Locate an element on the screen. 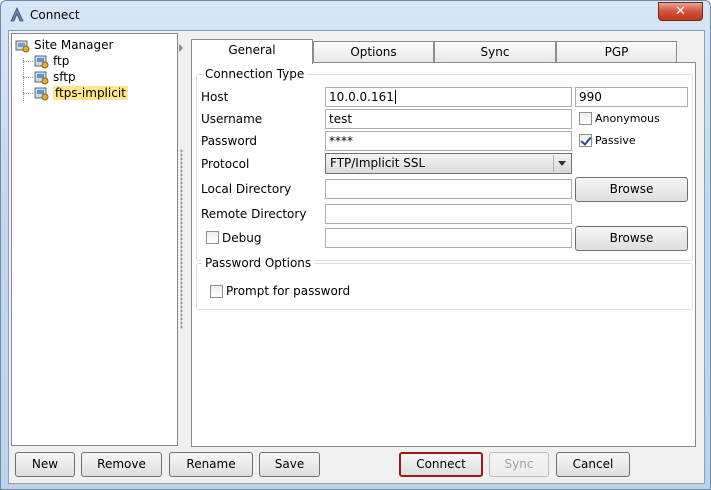 The width and height of the screenshot is (711, 490). window-title: Connect is located at coordinates (55, 15).